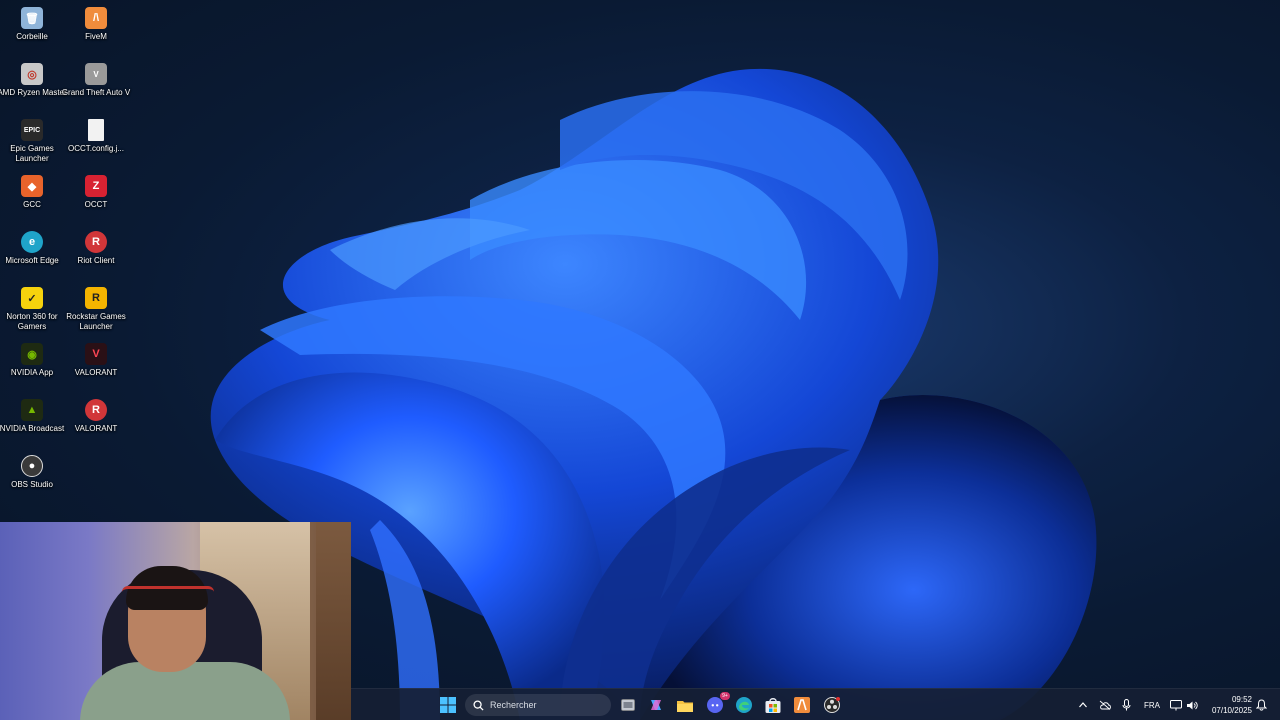 The width and height of the screenshot is (1280, 720). I want to click on desktop-icon-label: Riot Client, so click(96, 260).